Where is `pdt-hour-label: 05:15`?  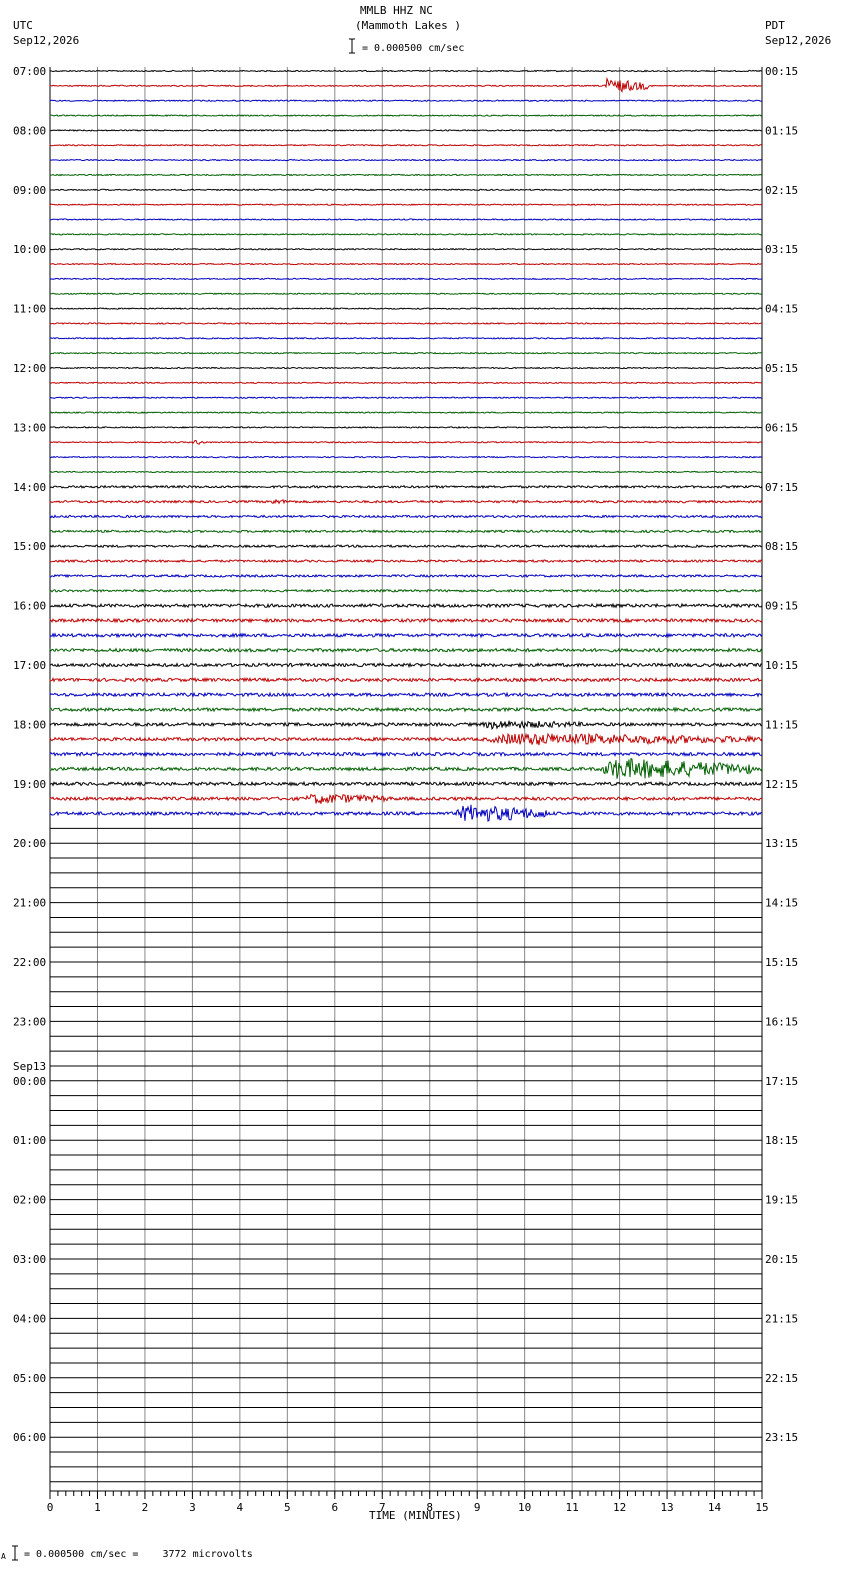
pdt-hour-label: 05:15 is located at coordinates (781, 368).